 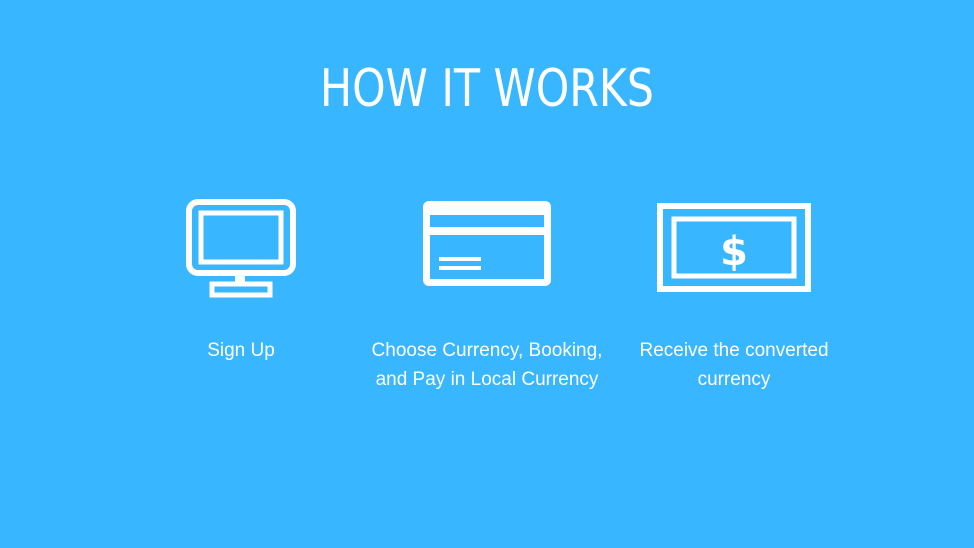 I want to click on step-sign-up: Sign Up, so click(x=241, y=278).